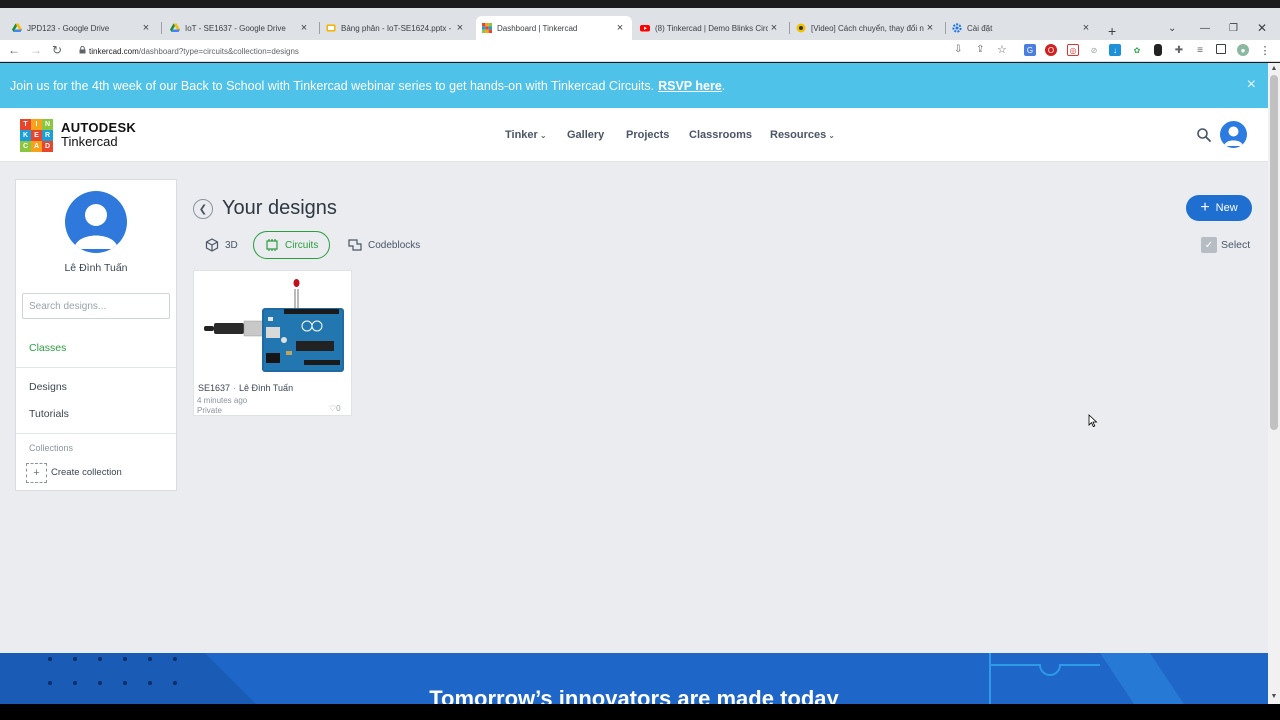  I want to click on bookmark-star-icon: ☆, so click(1002, 49).